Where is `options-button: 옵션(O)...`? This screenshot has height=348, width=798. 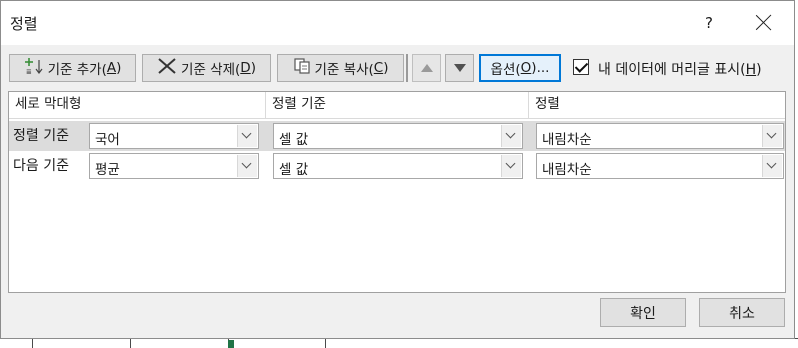 options-button: 옵션(O)... is located at coordinates (520, 68).